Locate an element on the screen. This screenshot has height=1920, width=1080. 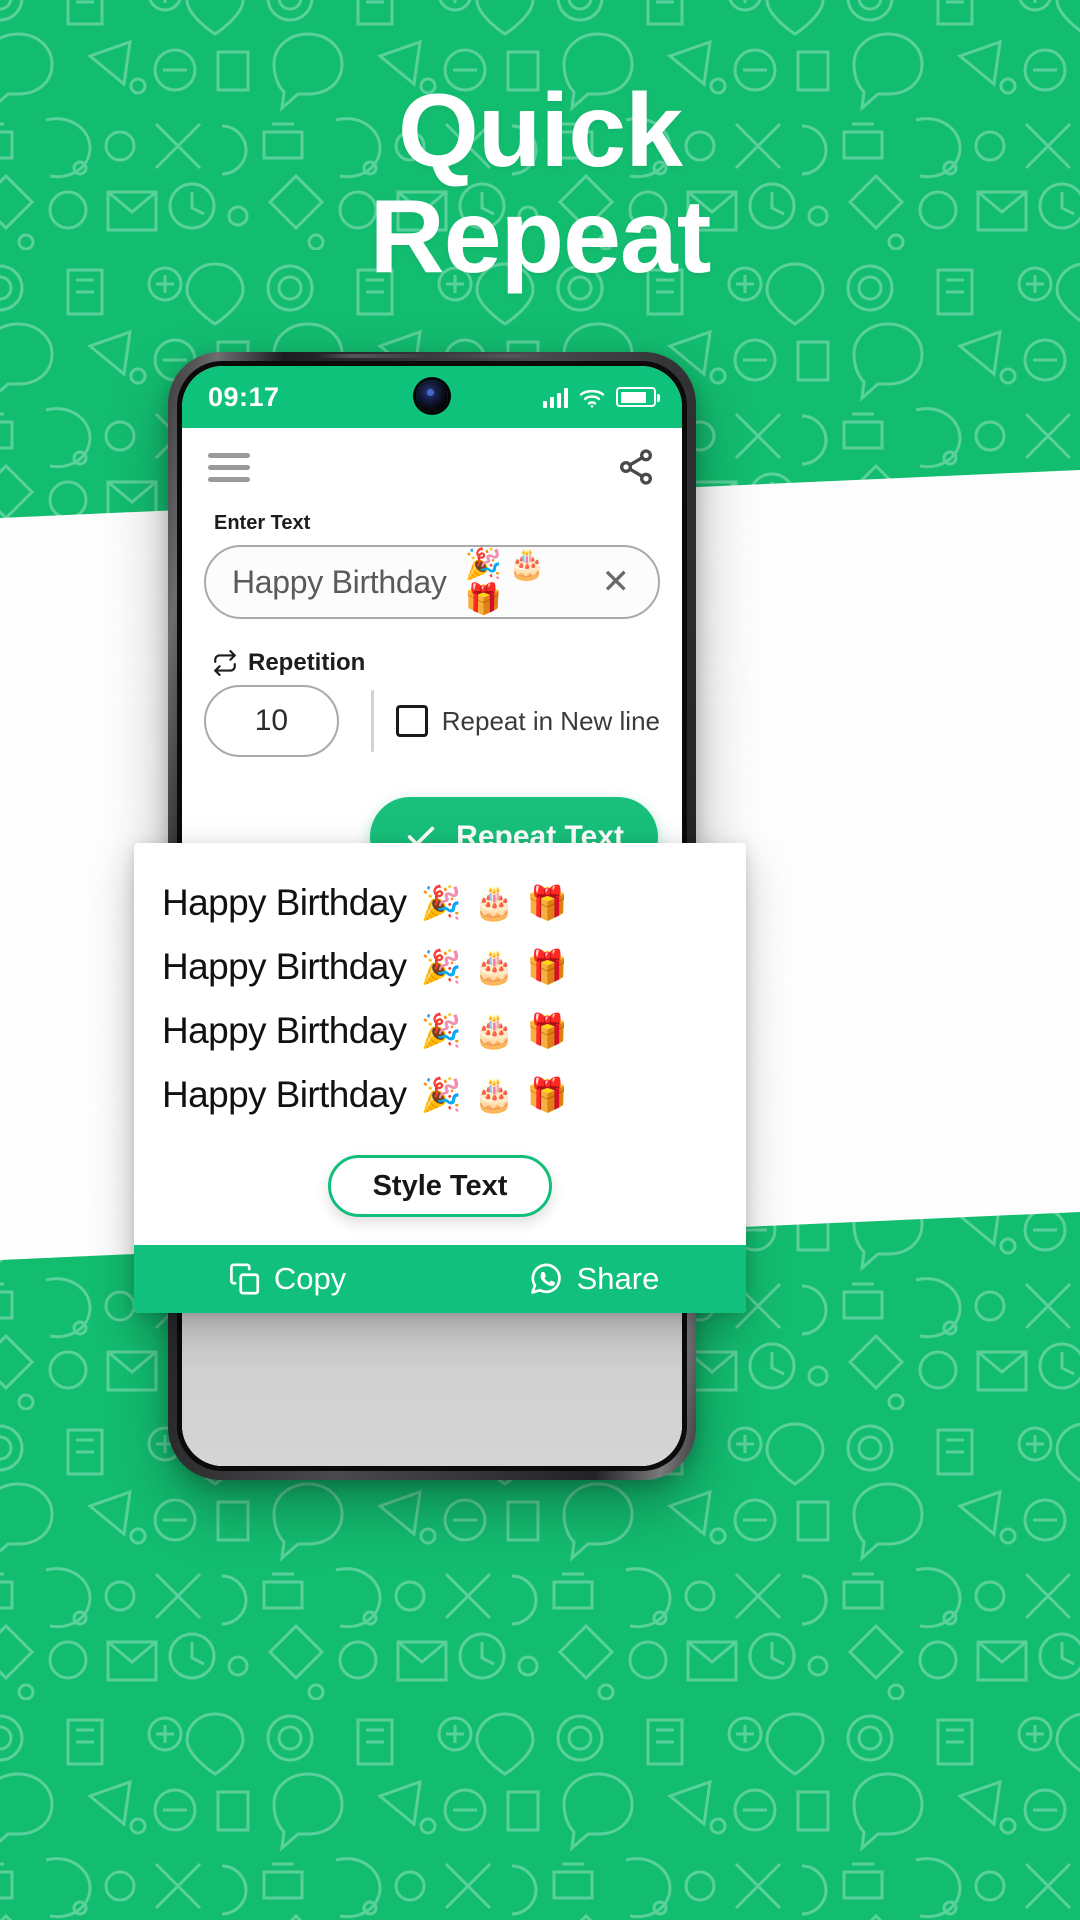
promo-headline: Quick Repeat is located at coordinates (540, 184).